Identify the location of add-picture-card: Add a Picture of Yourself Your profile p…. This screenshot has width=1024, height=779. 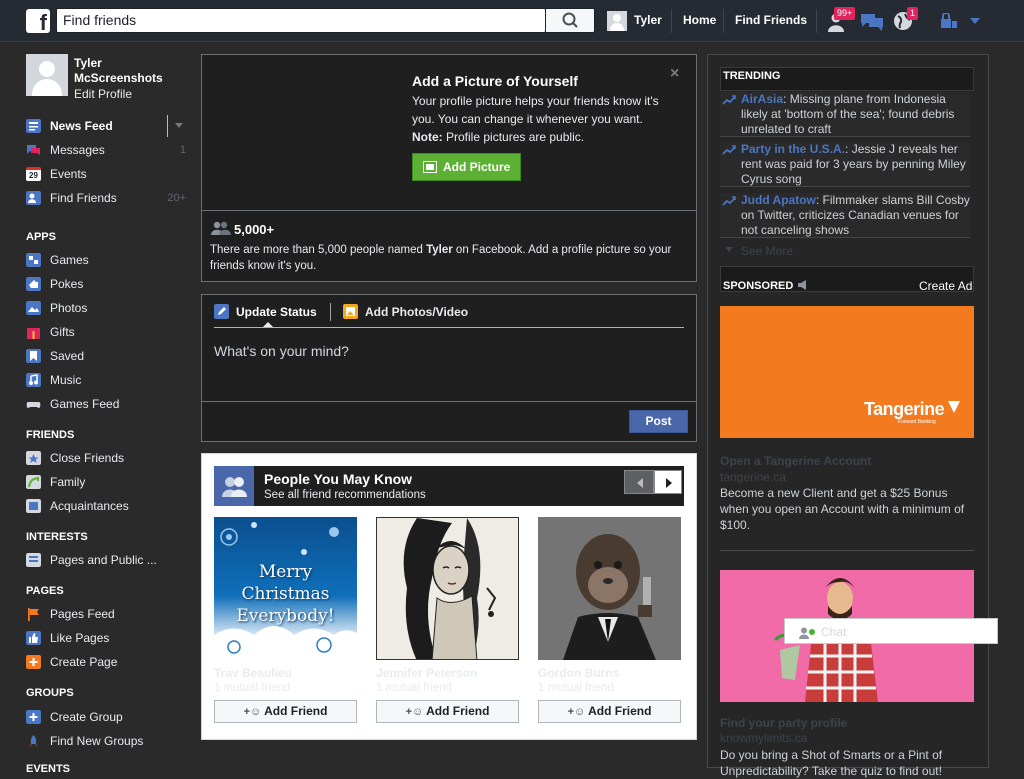
(449, 168).